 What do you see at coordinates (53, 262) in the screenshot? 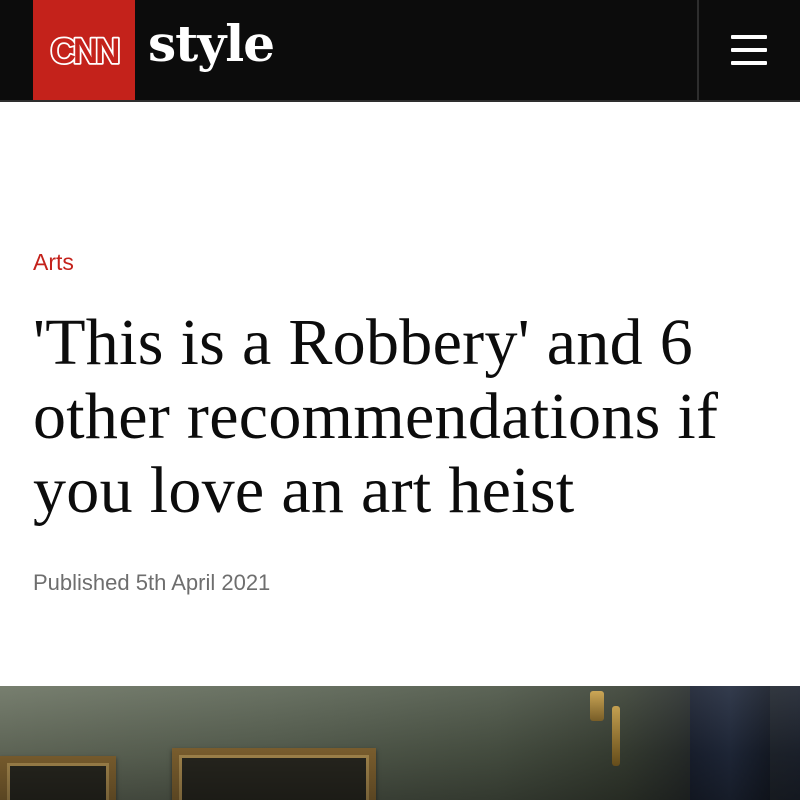
I see `category-link: Arts` at bounding box center [53, 262].